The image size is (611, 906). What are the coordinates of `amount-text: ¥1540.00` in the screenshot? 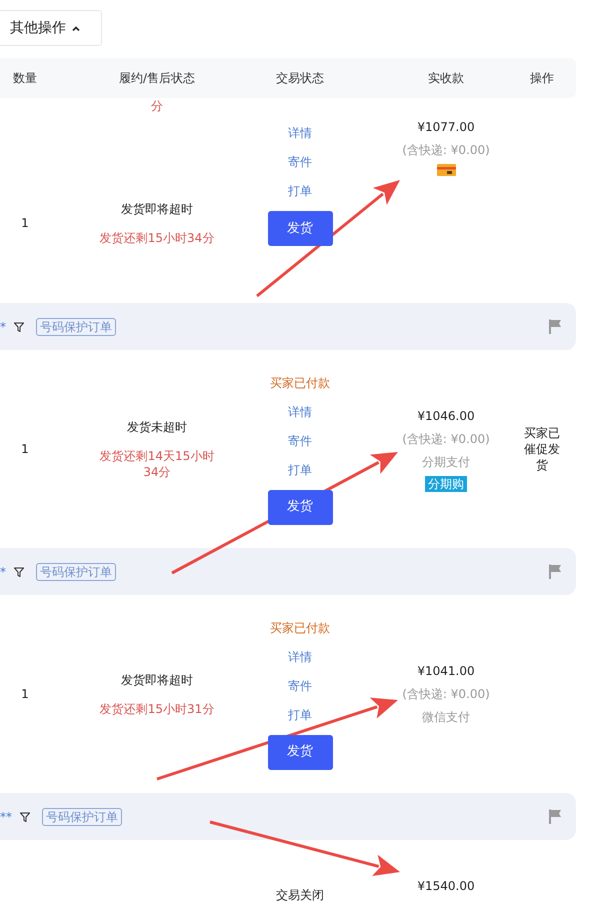 It's located at (446, 886).